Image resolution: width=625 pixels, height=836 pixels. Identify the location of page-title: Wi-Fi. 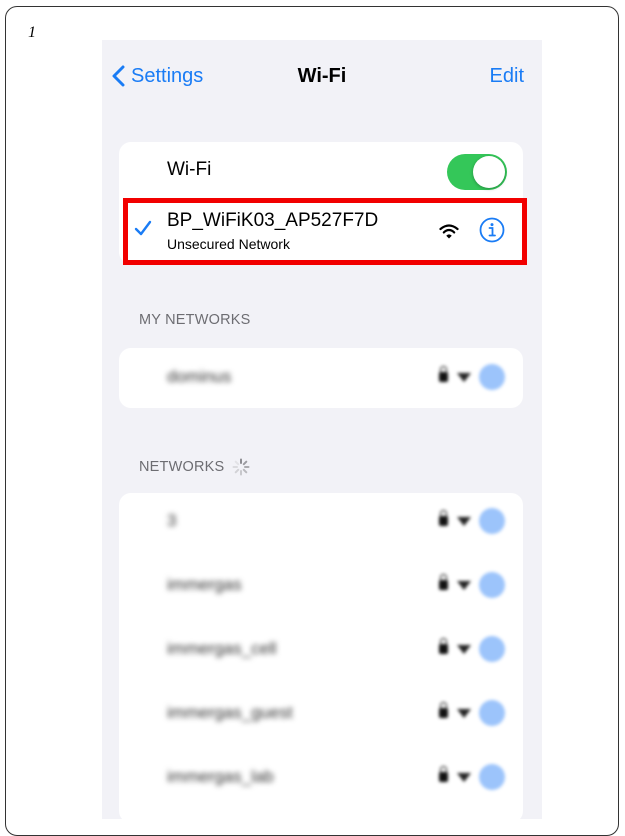
(322, 76).